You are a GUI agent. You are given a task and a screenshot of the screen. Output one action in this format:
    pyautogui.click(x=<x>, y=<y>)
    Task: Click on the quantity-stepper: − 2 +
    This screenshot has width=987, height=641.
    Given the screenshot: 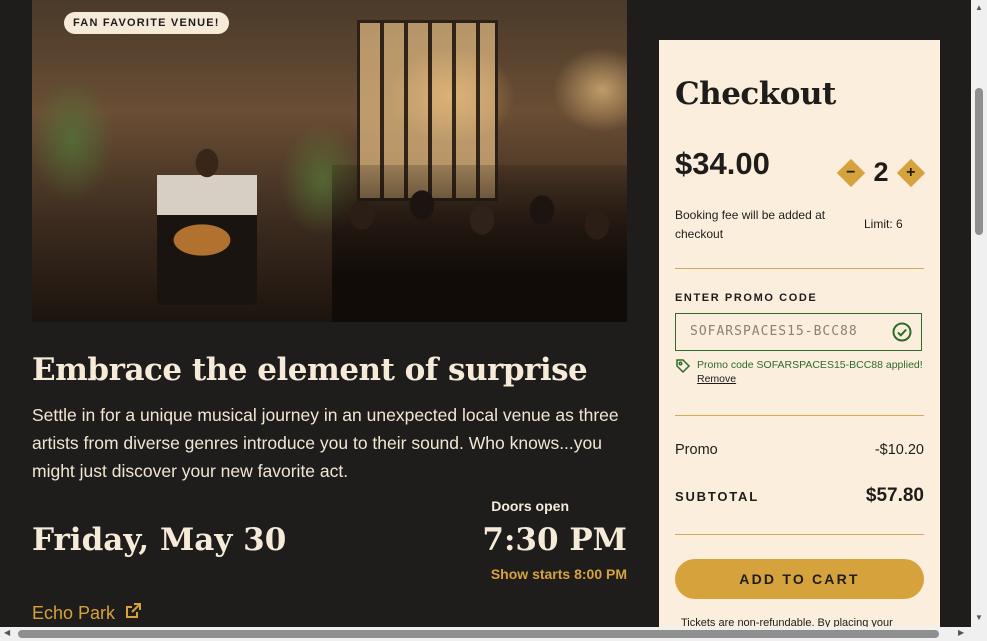 What is the action you would take?
    pyautogui.click(x=881, y=172)
    